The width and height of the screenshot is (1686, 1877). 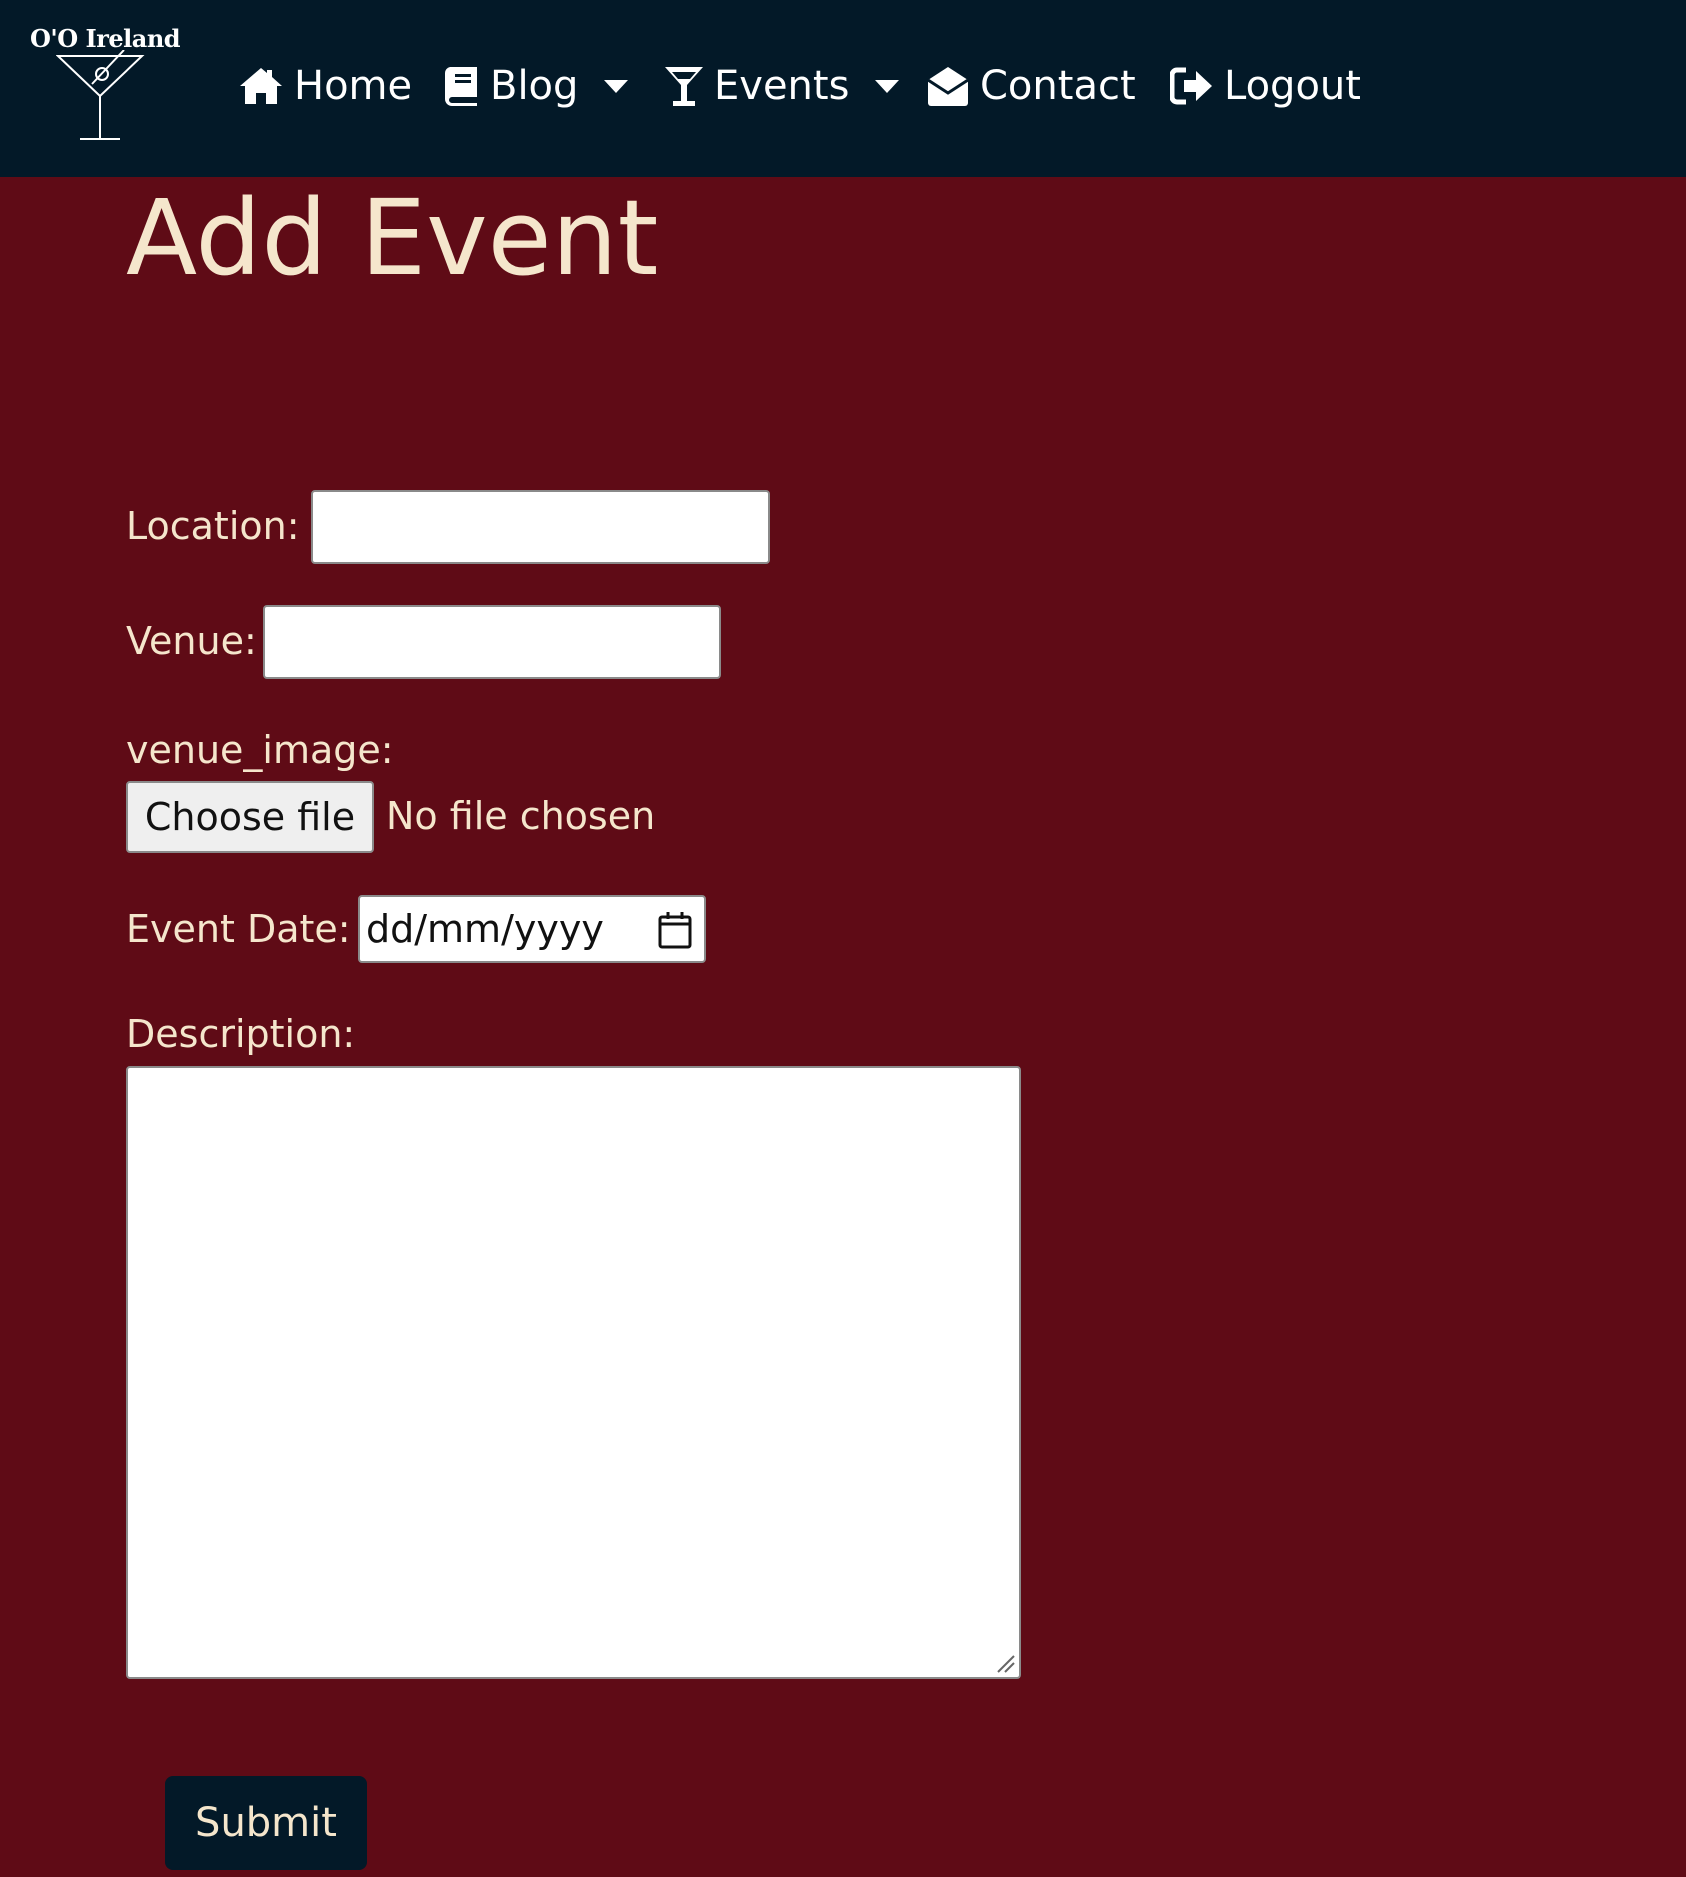 I want to click on nav-blog-label: Blog, so click(x=534, y=86).